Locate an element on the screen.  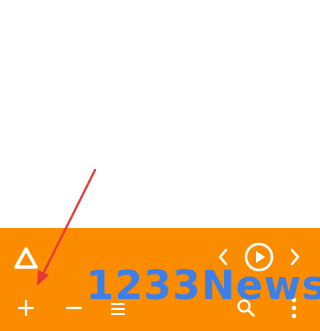
watermark-text: 1233News is located at coordinates (203, 286).